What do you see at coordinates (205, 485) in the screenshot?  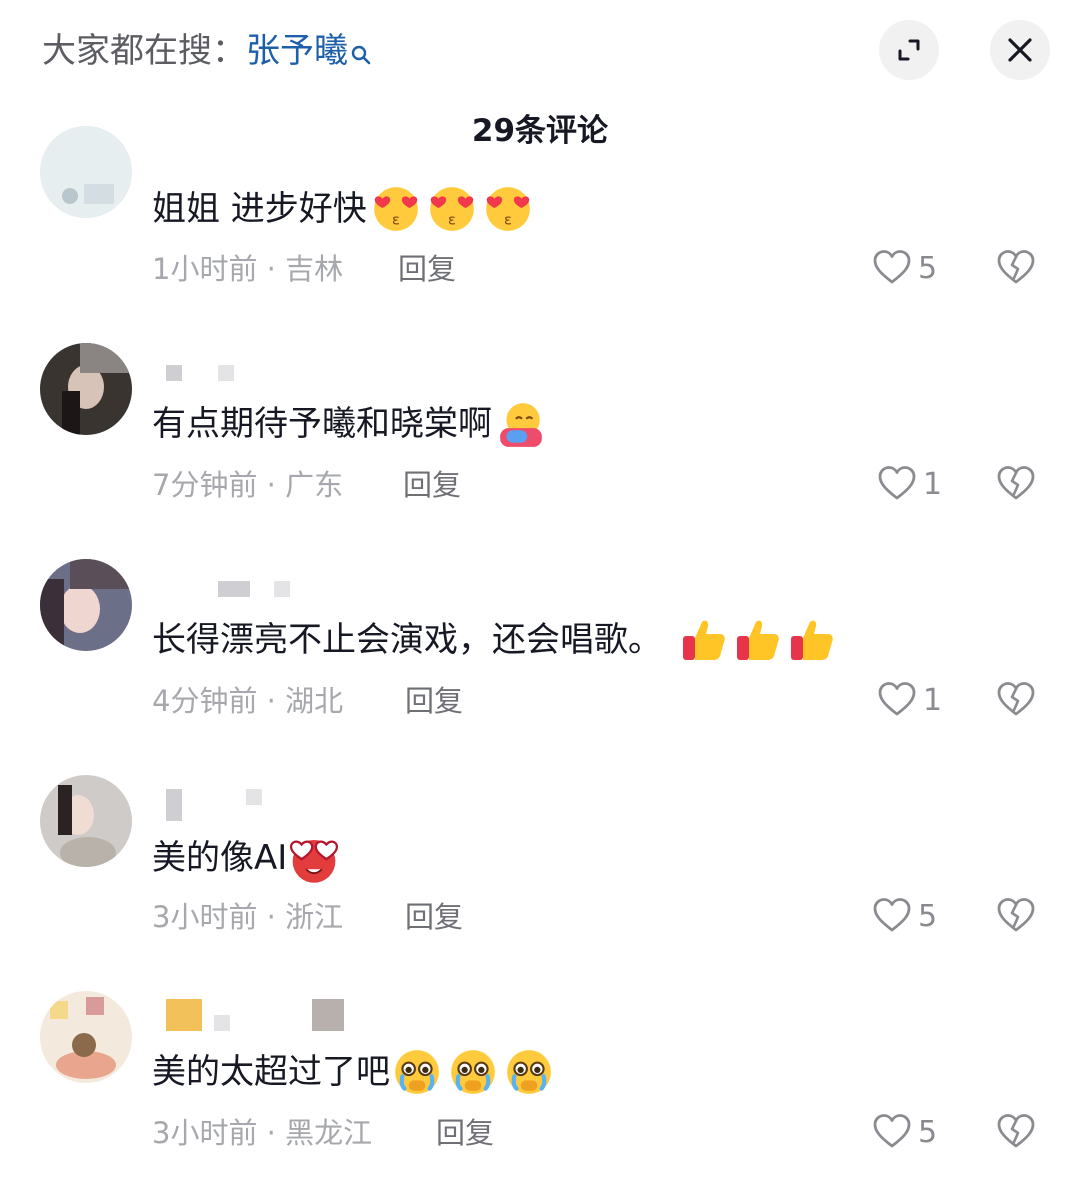 I see `comment-time: 7分钟前` at bounding box center [205, 485].